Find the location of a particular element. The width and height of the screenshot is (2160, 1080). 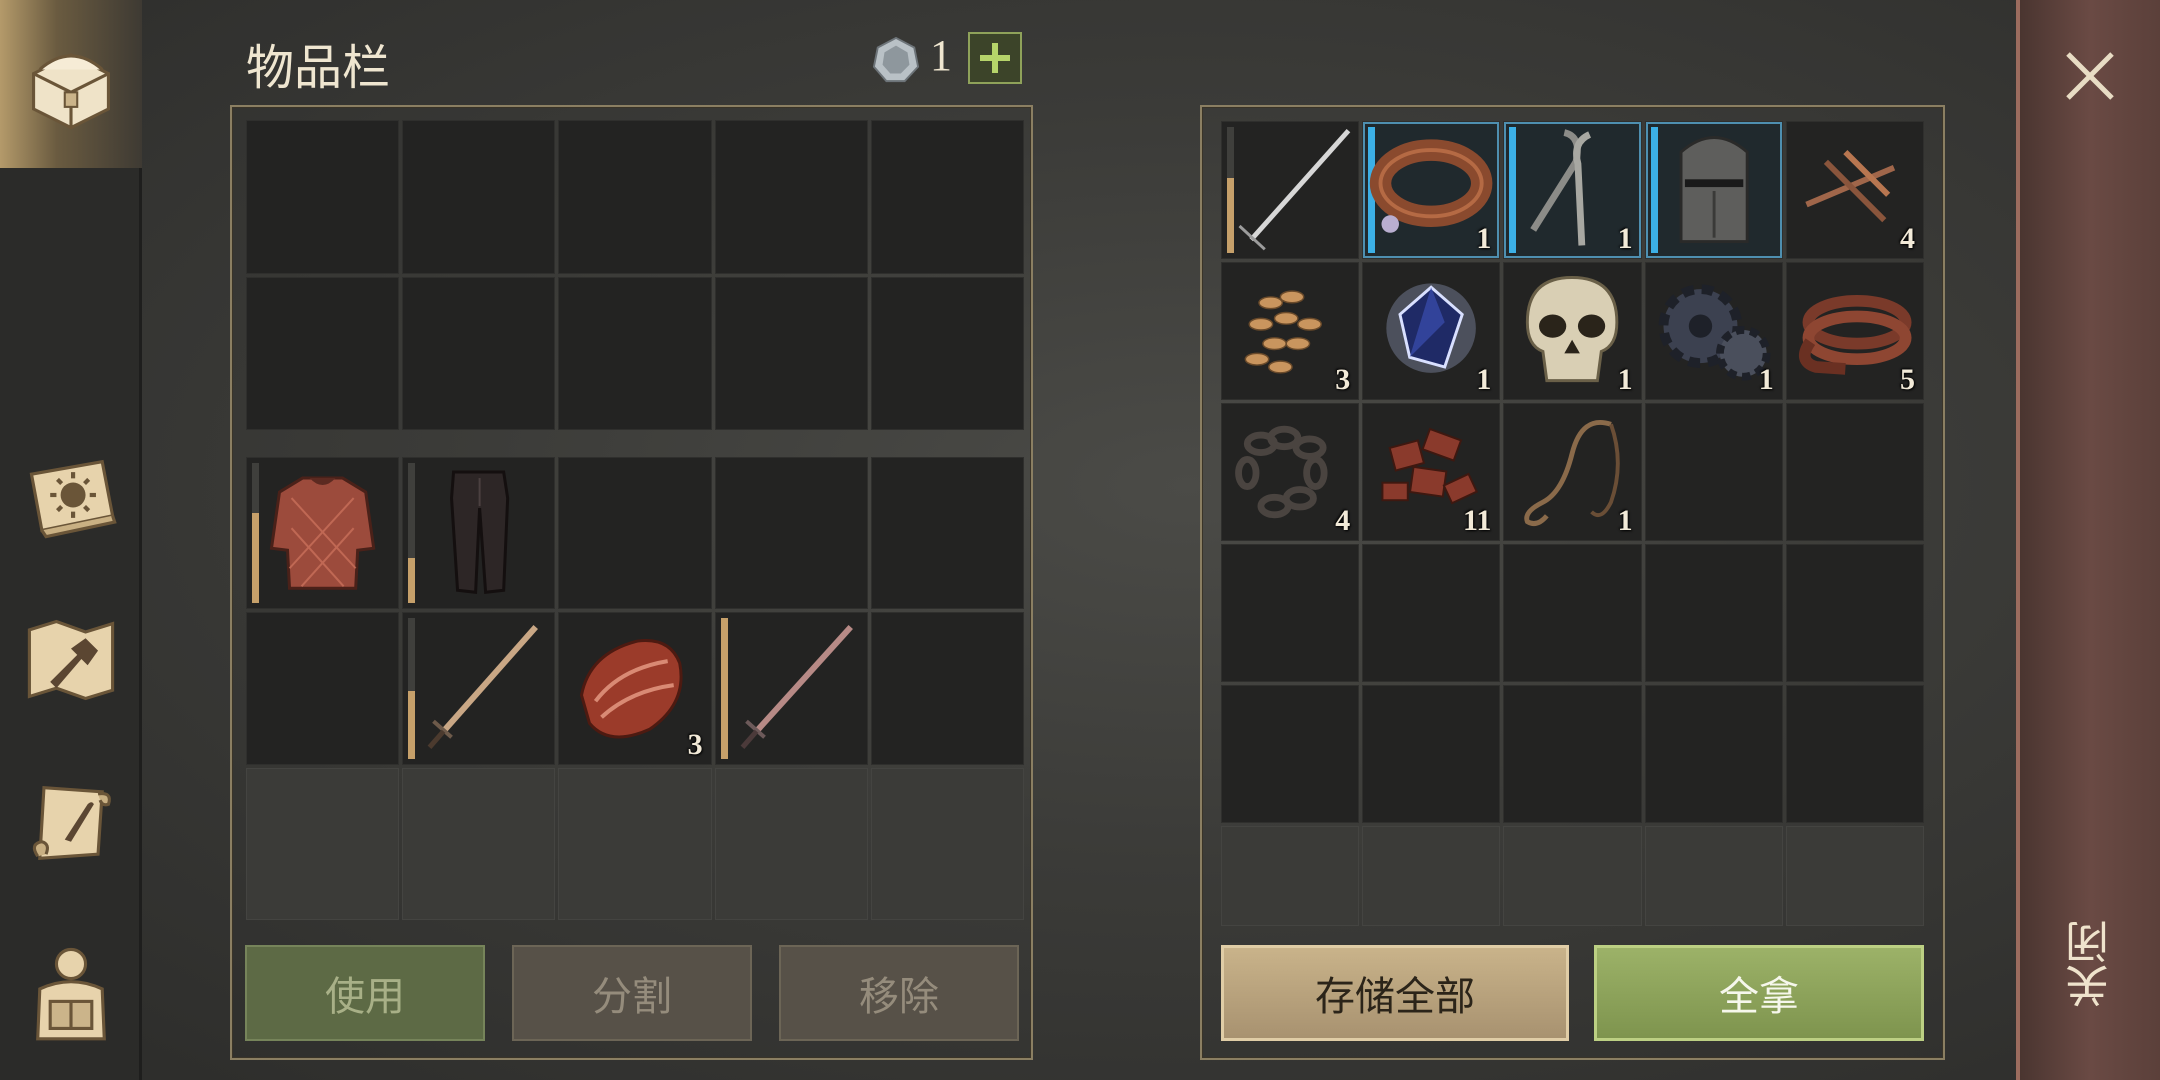

inventory-slot-meat: 3 is located at coordinates (635, 688).